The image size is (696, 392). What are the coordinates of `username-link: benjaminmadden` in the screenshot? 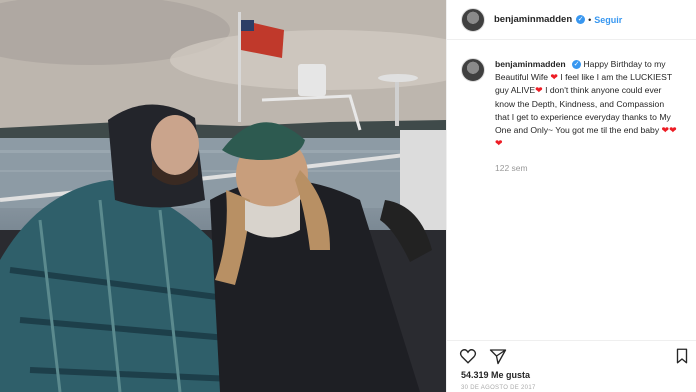 It's located at (533, 19).